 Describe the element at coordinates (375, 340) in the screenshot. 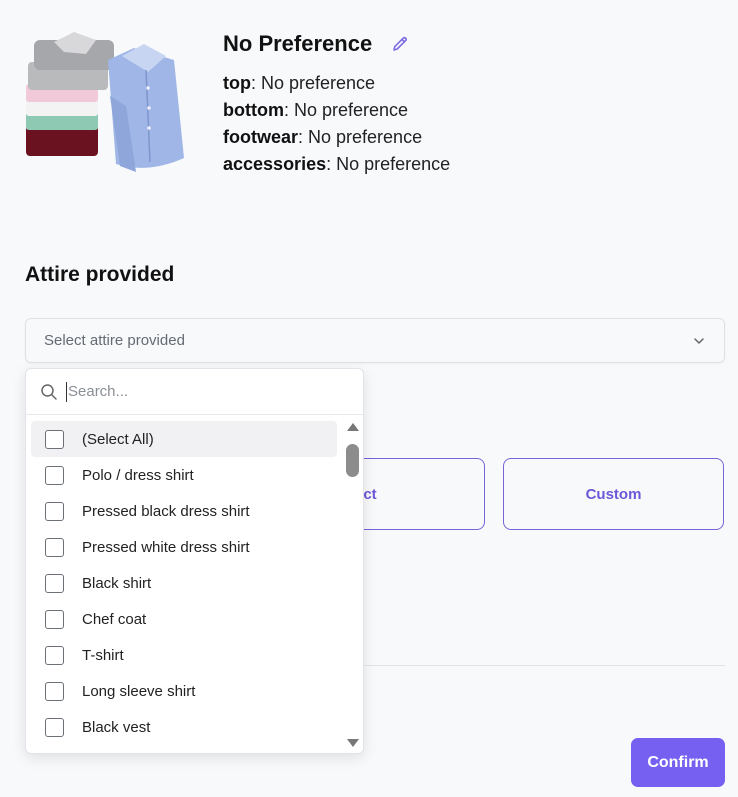

I see `attire-select: Select attire provided` at that location.